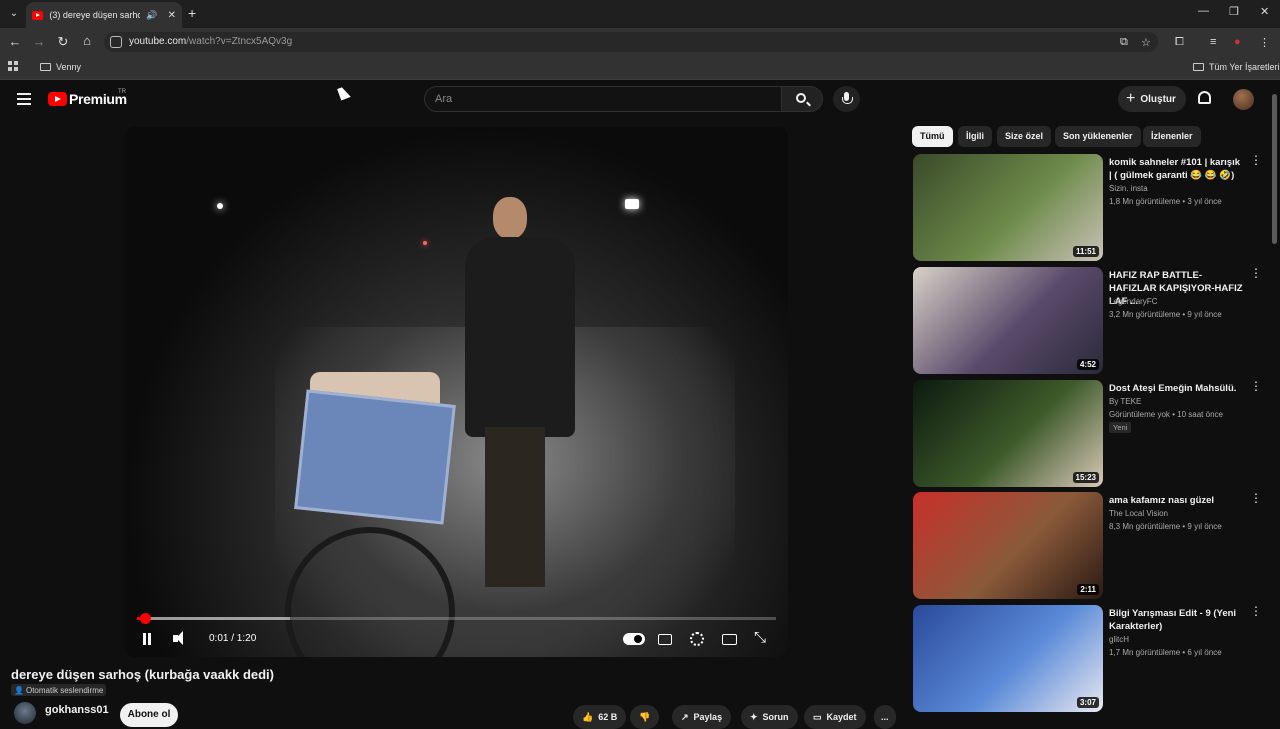 The image size is (1280, 729). I want to click on rec-channel: LegendaryFC, so click(1133, 301).